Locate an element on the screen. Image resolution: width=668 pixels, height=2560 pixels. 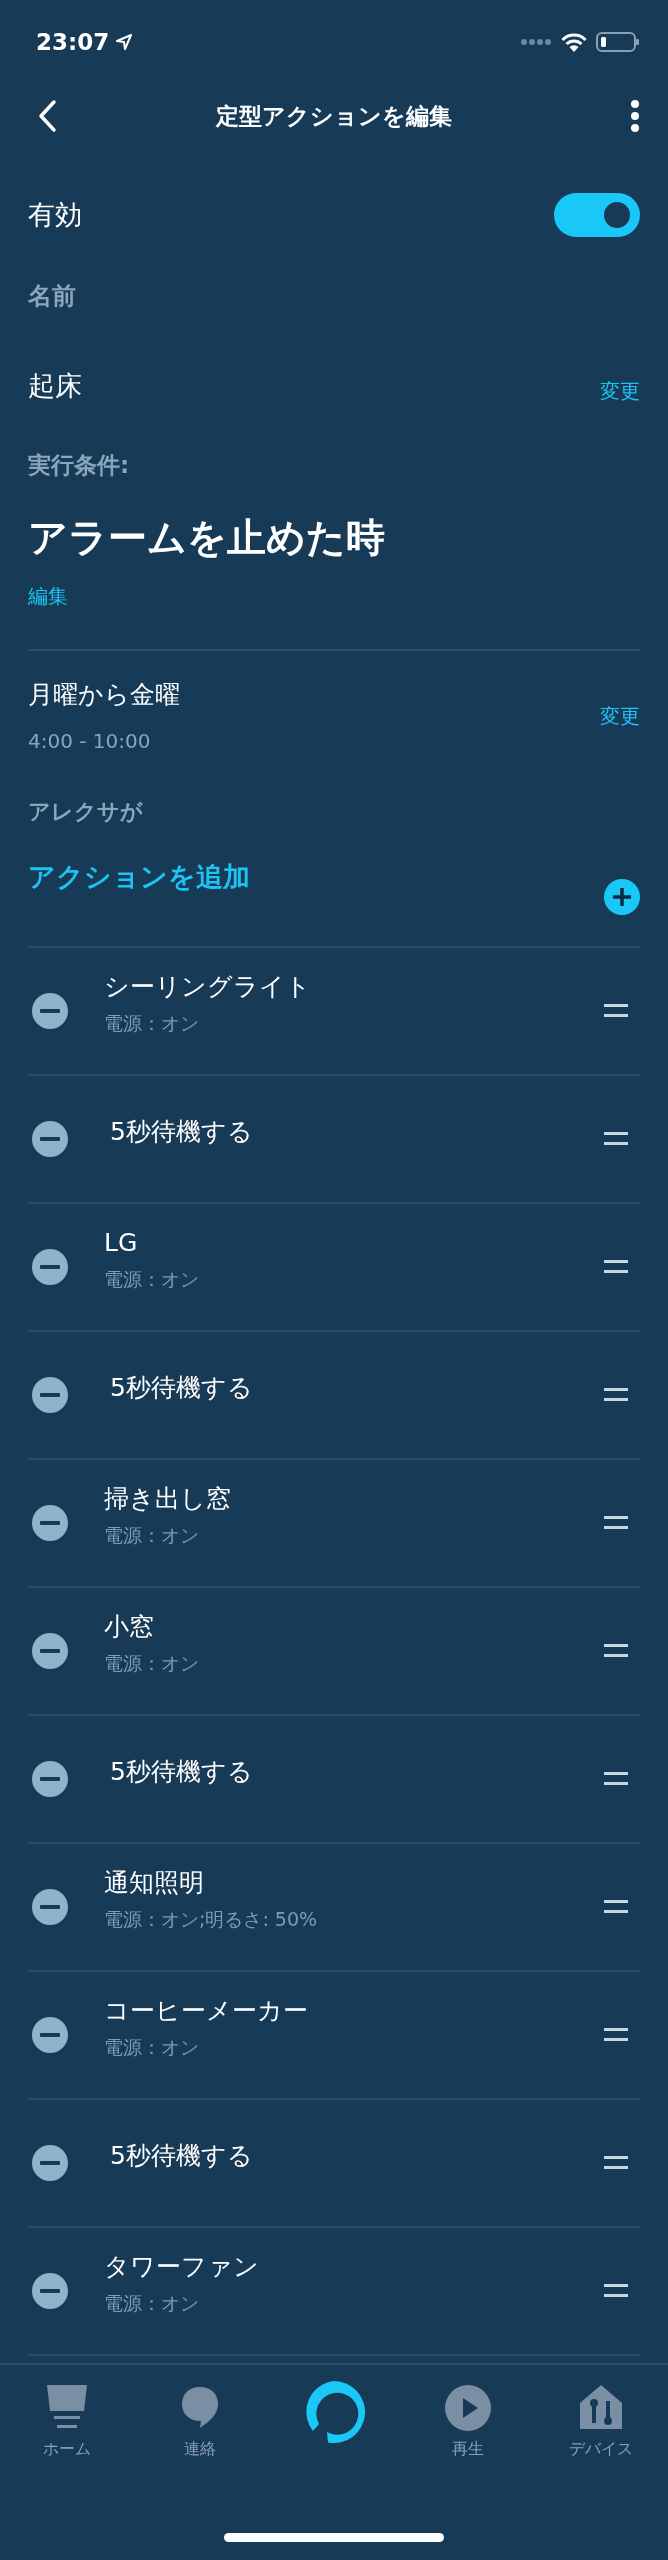
add-action-link: アクションを追加 is located at coordinates (139, 877).